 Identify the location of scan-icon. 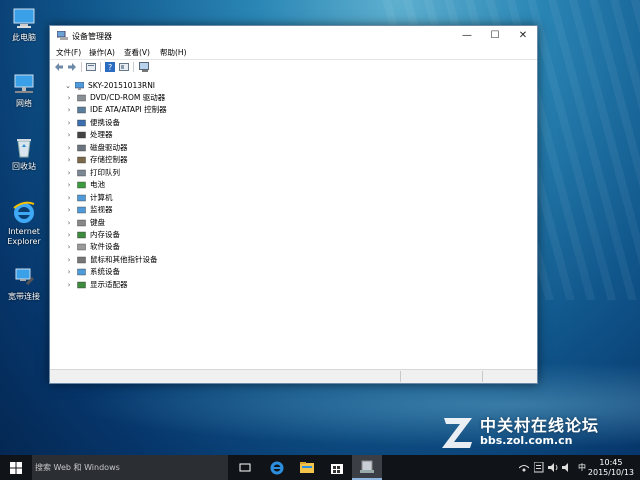
(144, 67).